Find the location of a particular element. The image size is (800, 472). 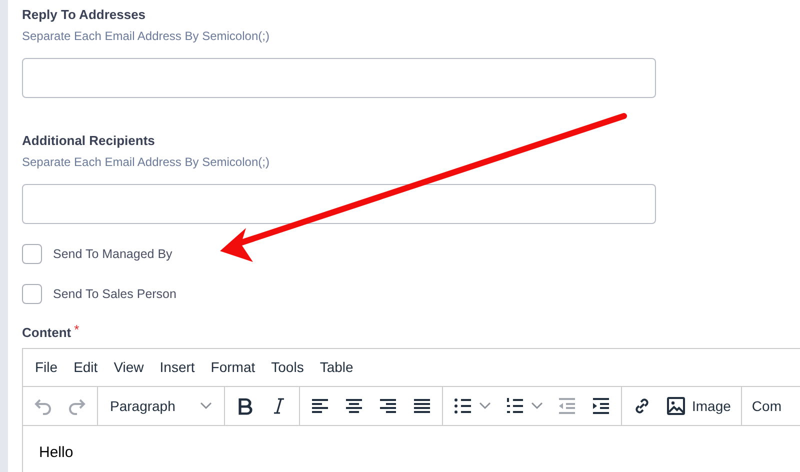

required-asterisk: * is located at coordinates (77, 330).